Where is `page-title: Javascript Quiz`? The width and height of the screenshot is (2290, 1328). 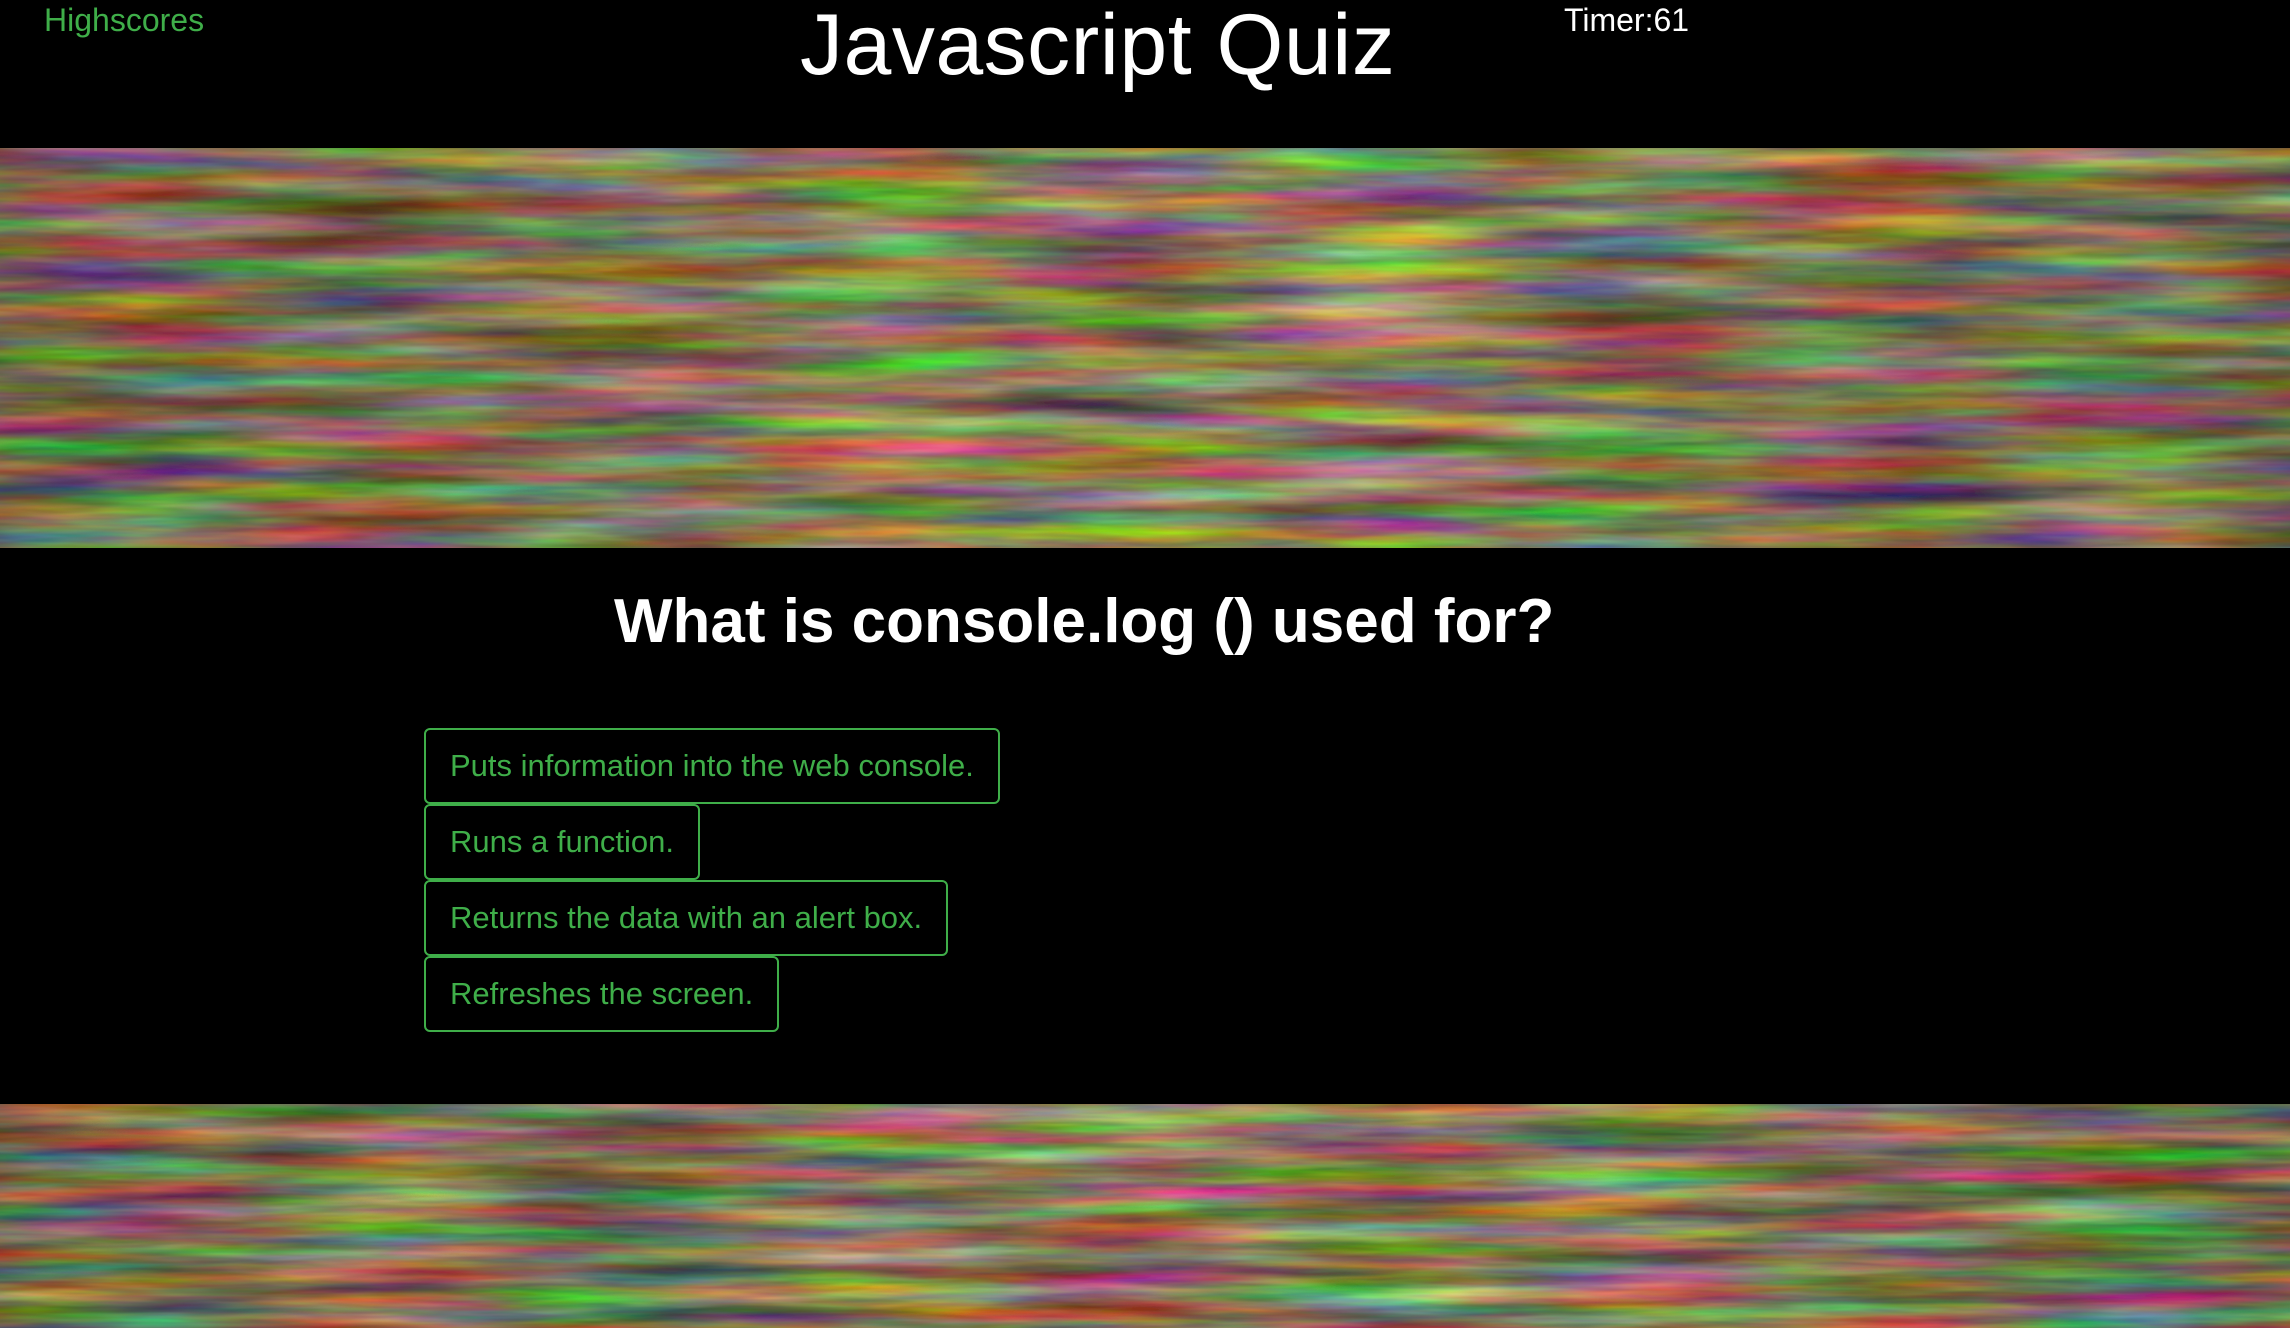 page-title: Javascript Quiz is located at coordinates (1098, 46).